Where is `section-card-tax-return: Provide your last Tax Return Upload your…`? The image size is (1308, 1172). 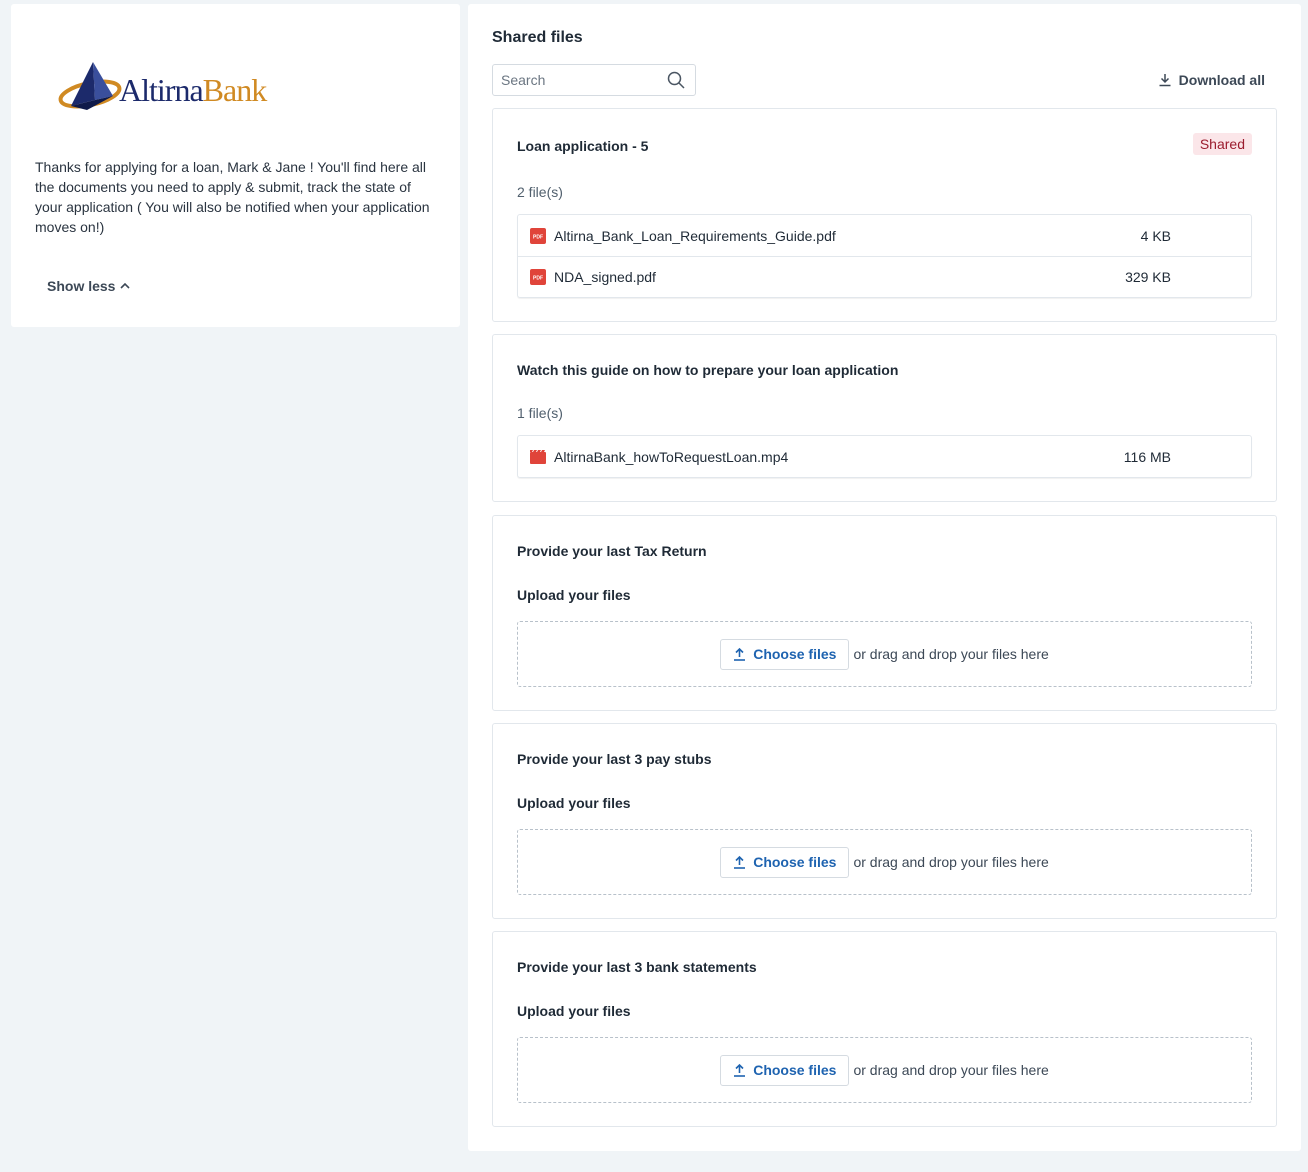
section-card-tax-return: Provide your last Tax Return Upload your… is located at coordinates (884, 613).